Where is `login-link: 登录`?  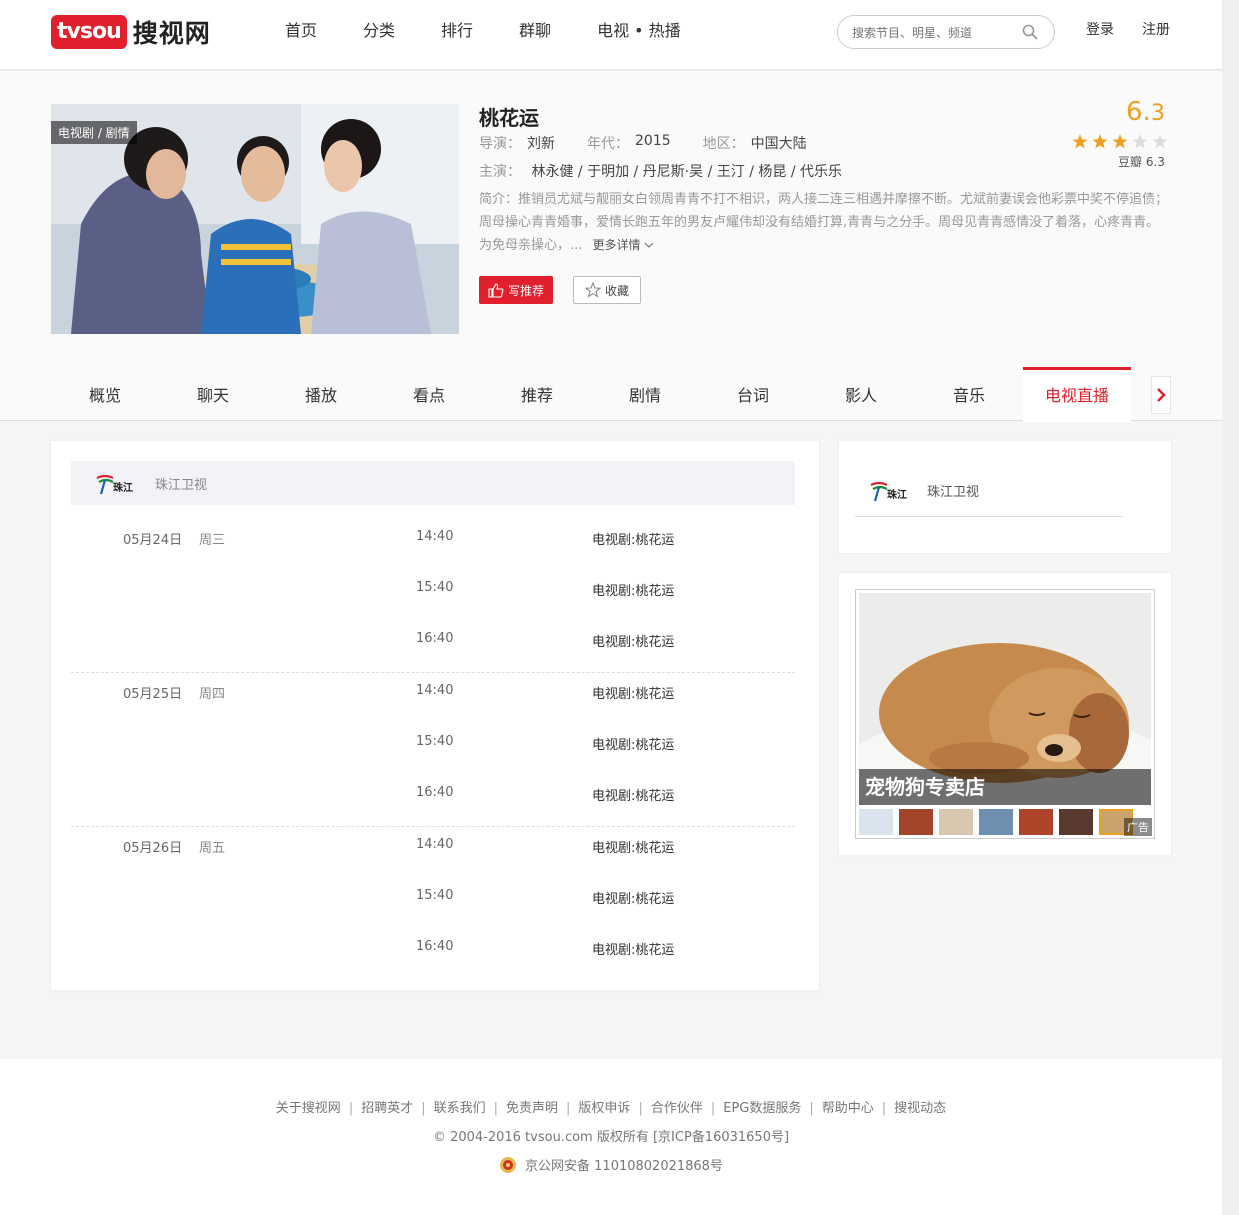 login-link: 登录 is located at coordinates (1100, 30).